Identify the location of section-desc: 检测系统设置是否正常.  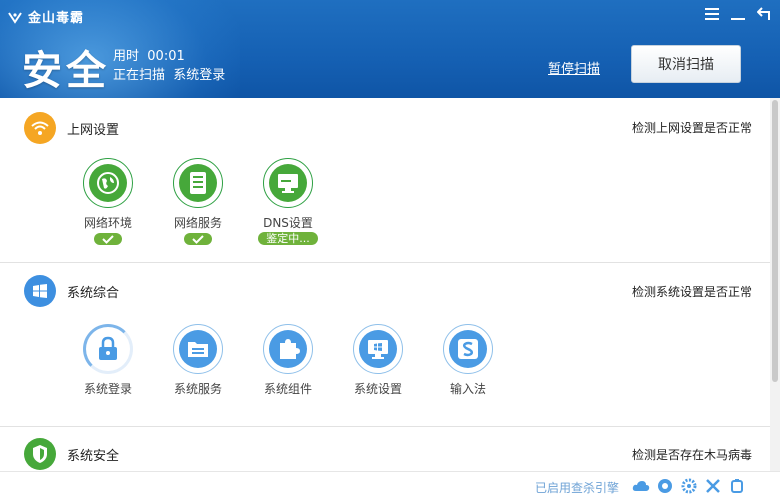
(691, 292).